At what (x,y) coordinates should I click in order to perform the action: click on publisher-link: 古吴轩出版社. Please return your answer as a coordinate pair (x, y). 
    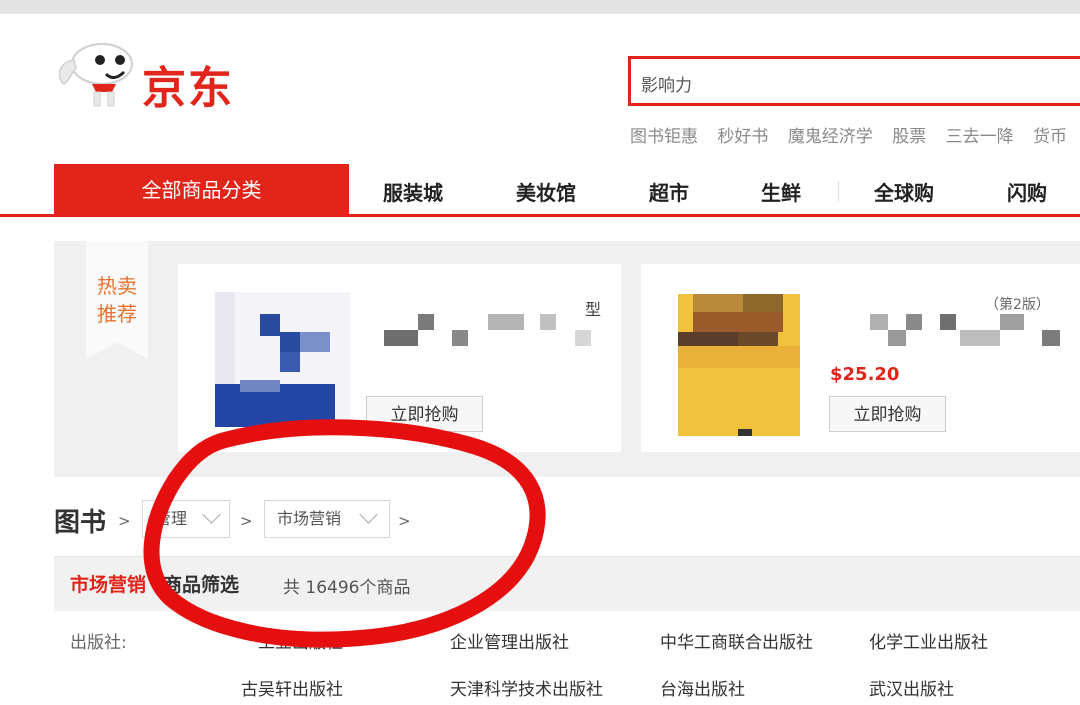
    Looking at the image, I should click on (292, 687).